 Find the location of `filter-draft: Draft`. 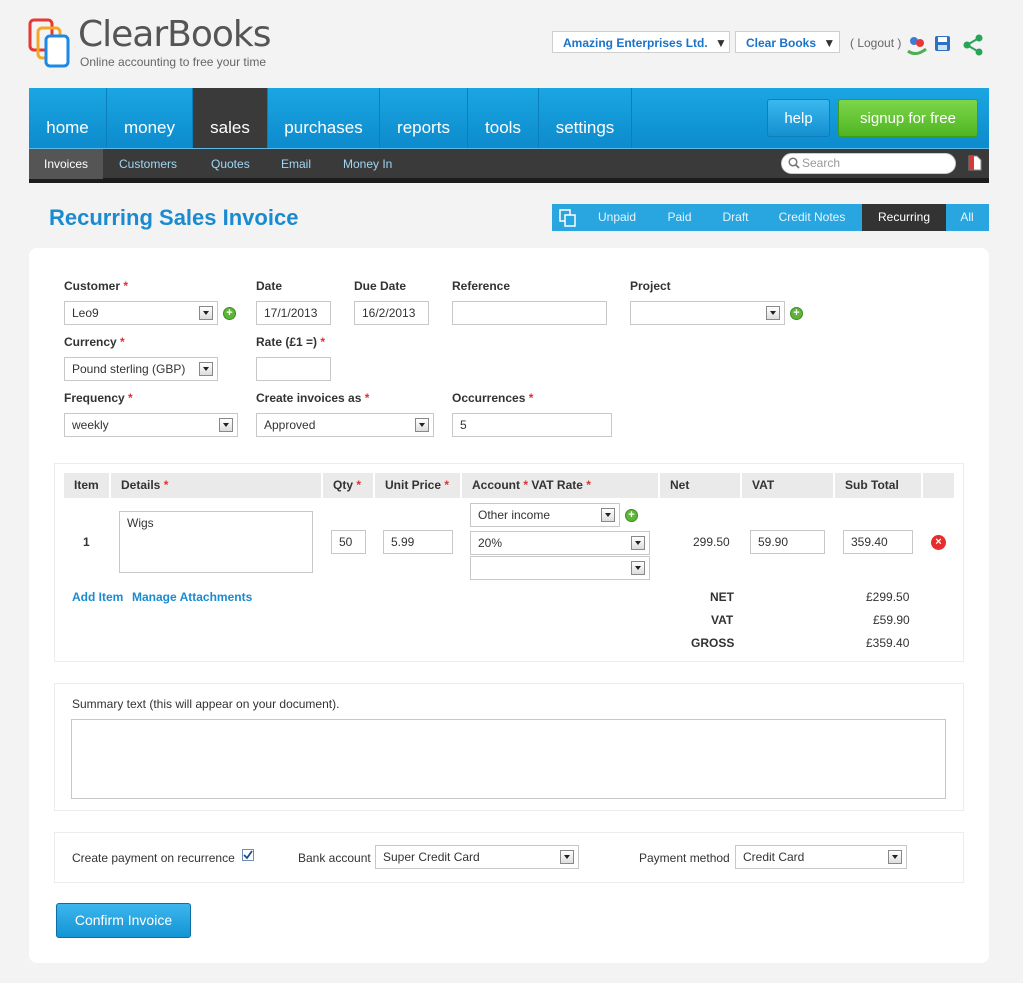

filter-draft: Draft is located at coordinates (735, 217).